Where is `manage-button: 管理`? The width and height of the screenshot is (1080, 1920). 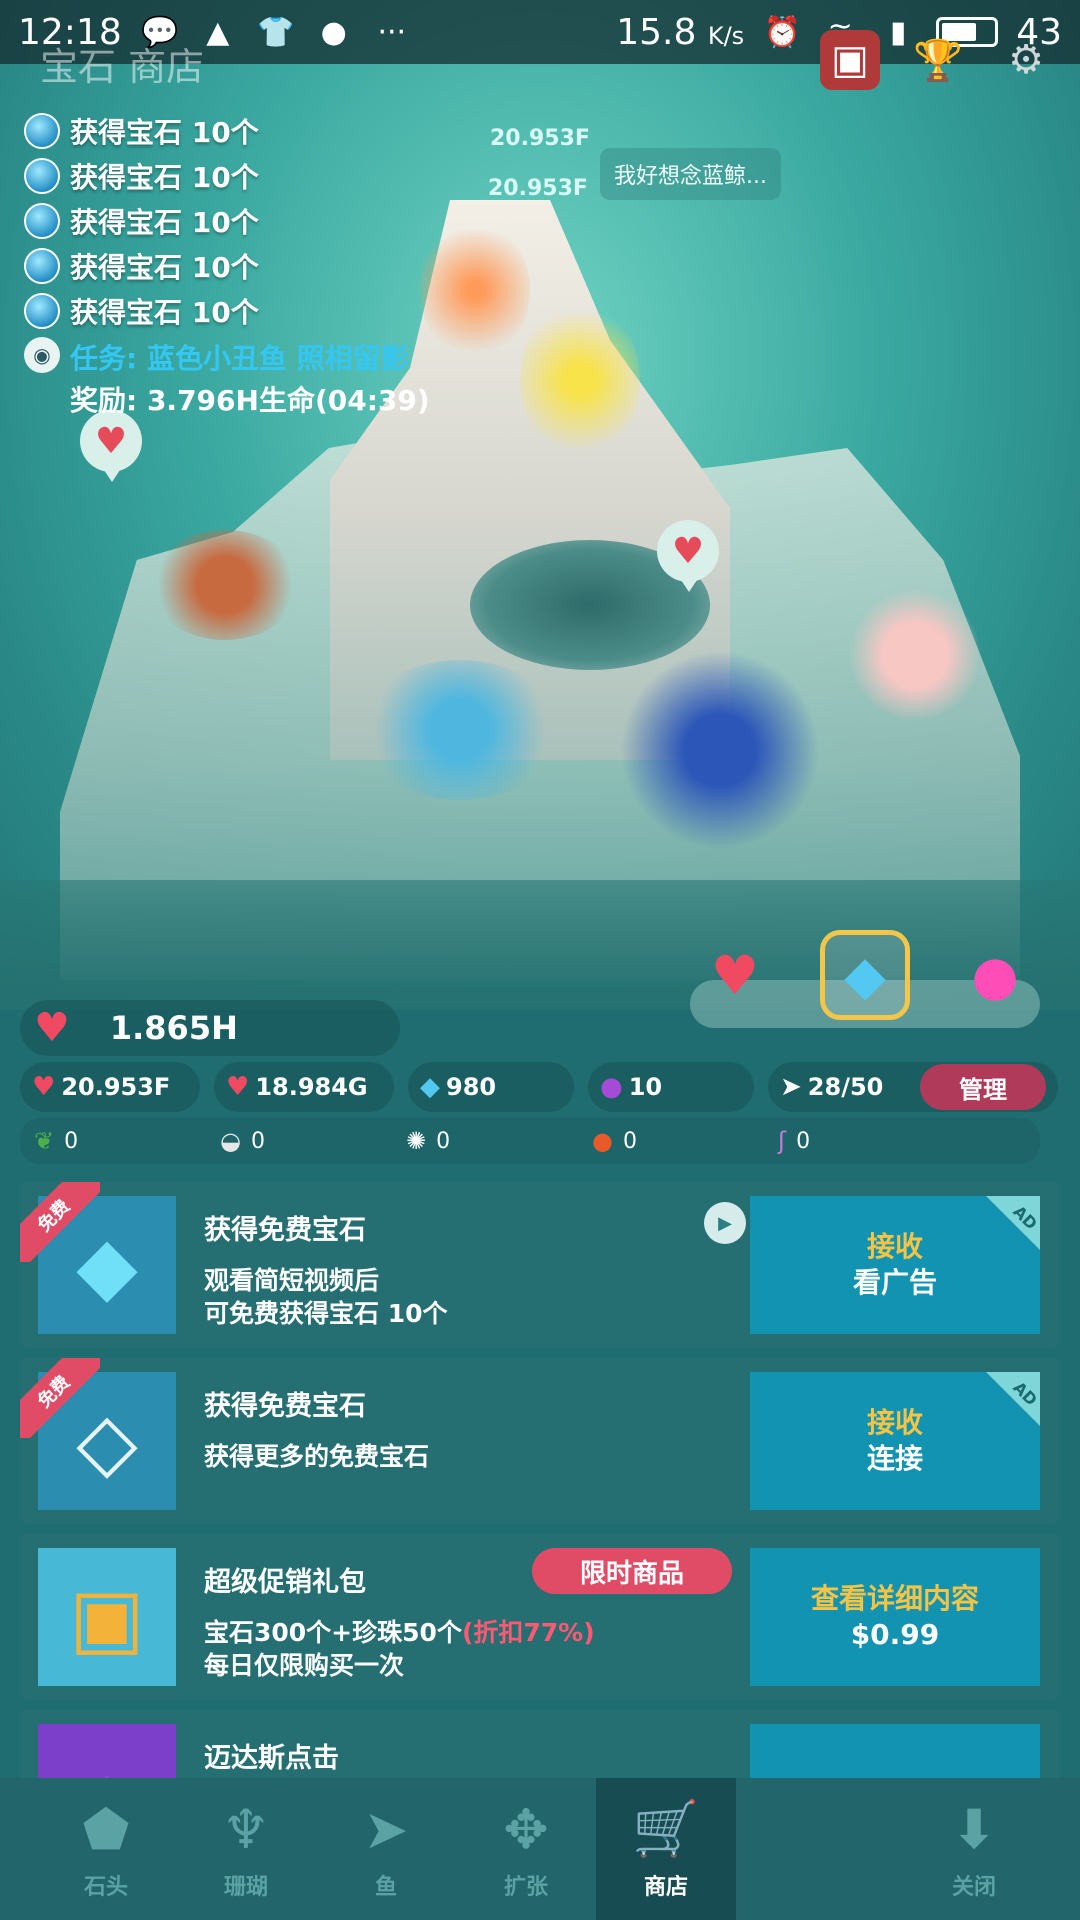
manage-button: 管理 is located at coordinates (983, 1087).